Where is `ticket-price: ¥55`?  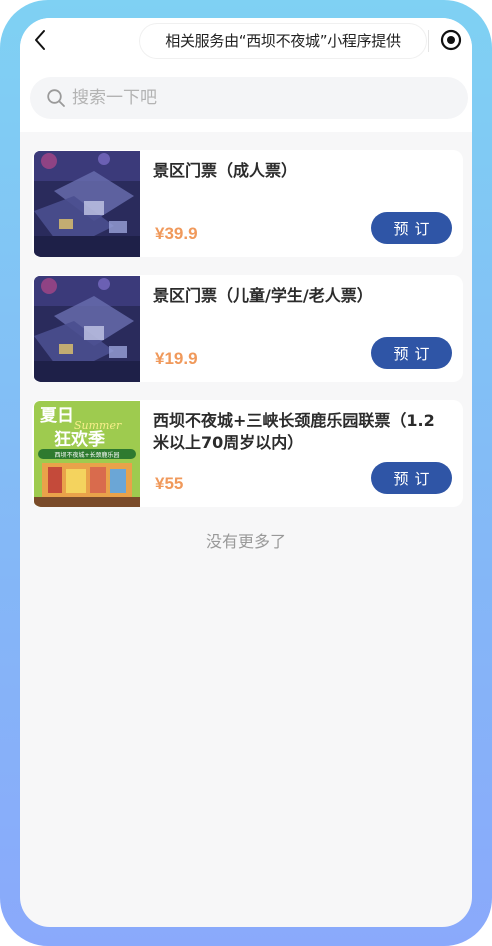 ticket-price: ¥55 is located at coordinates (169, 483).